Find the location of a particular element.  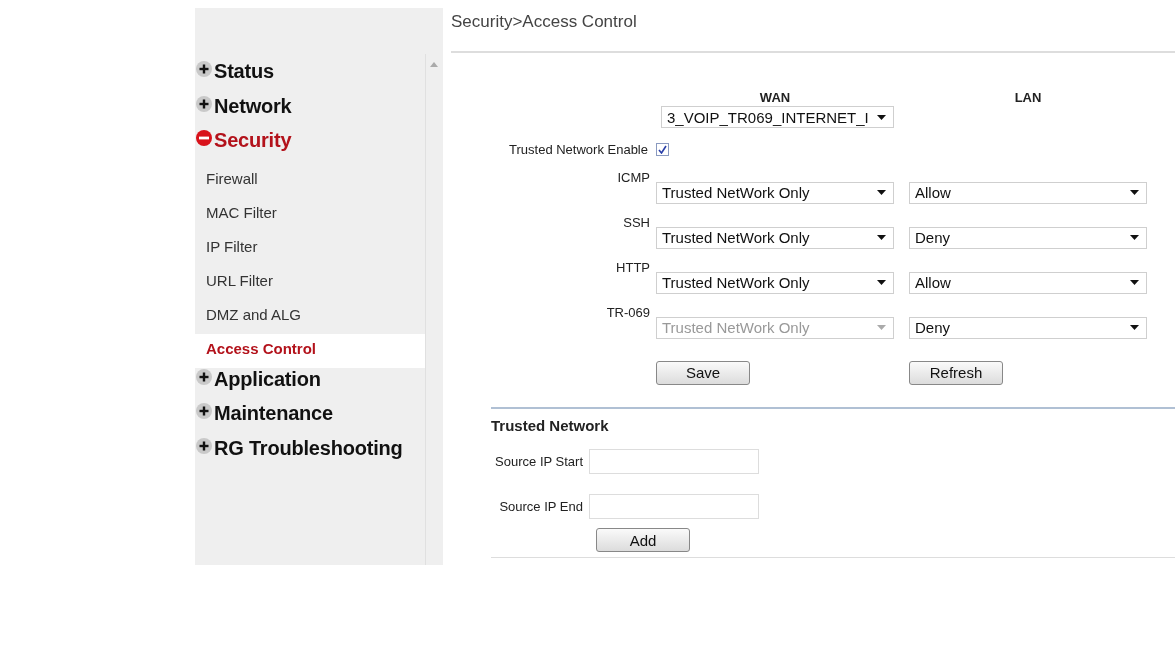

section-title: Trusted Network is located at coordinates (550, 426).